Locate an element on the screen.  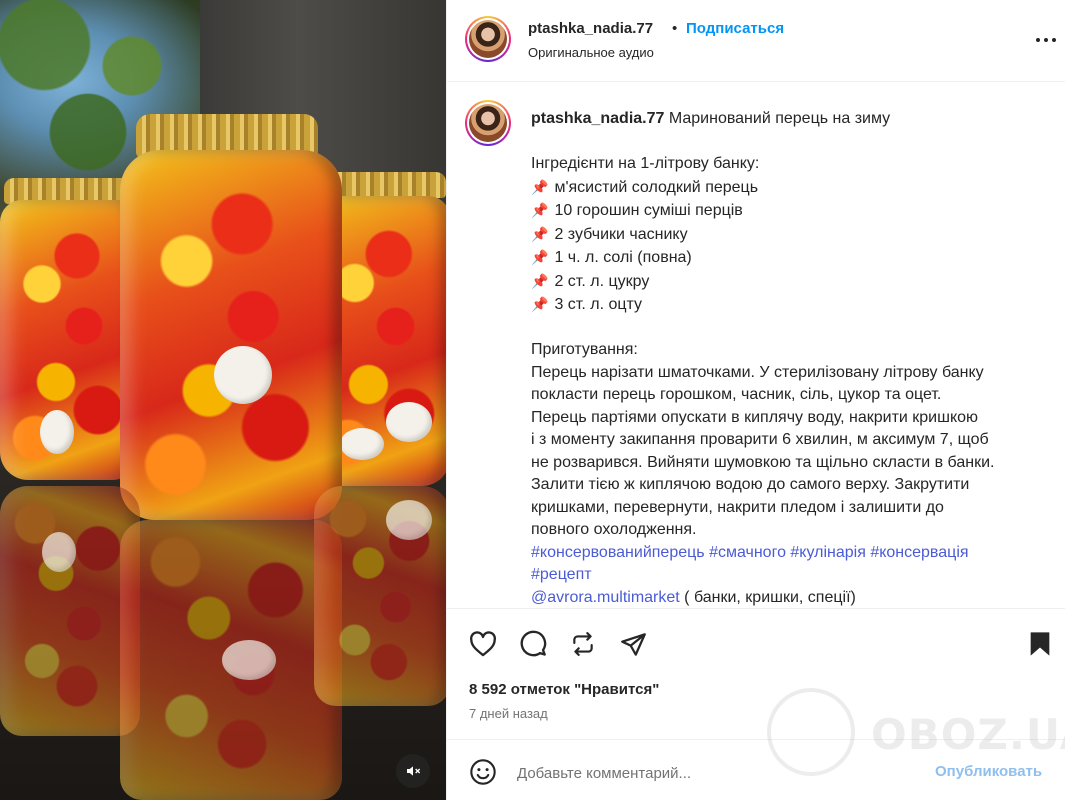
ingredient-item: 📌 2 зубчики часнику is located at coordinates (609, 234).